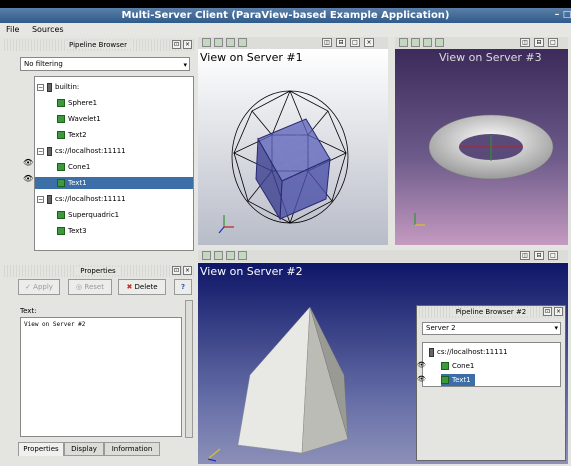 Image resolution: width=571 pixels, height=466 pixels. I want to click on server-select-value: Server 2, so click(441, 328).